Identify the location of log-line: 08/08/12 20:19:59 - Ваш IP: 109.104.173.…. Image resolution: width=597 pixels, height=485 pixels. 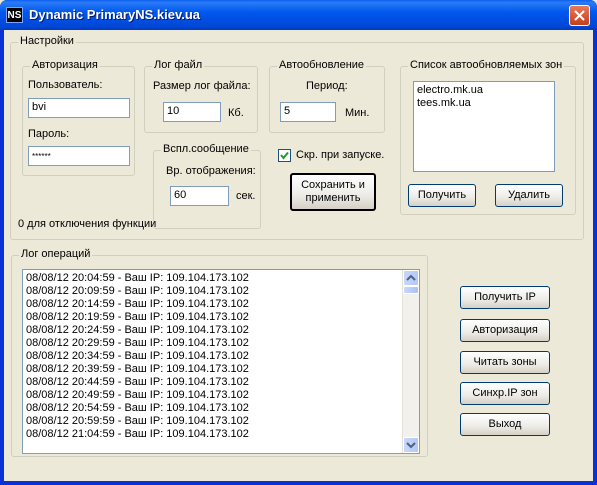
(137, 317).